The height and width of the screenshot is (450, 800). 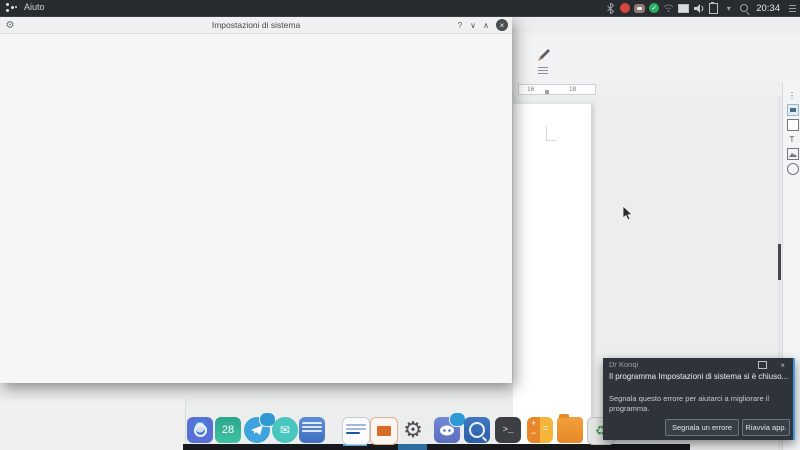 I want to click on ruler-mark: 18, so click(x=573, y=89).